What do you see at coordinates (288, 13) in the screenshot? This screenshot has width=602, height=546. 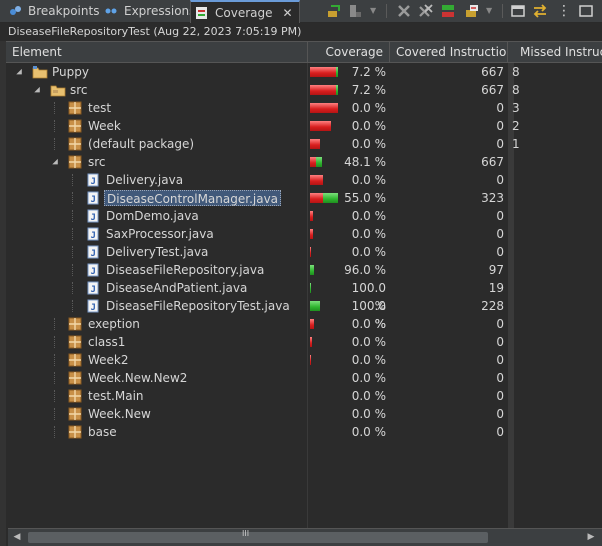 I see `close-icon: ✕` at bounding box center [288, 13].